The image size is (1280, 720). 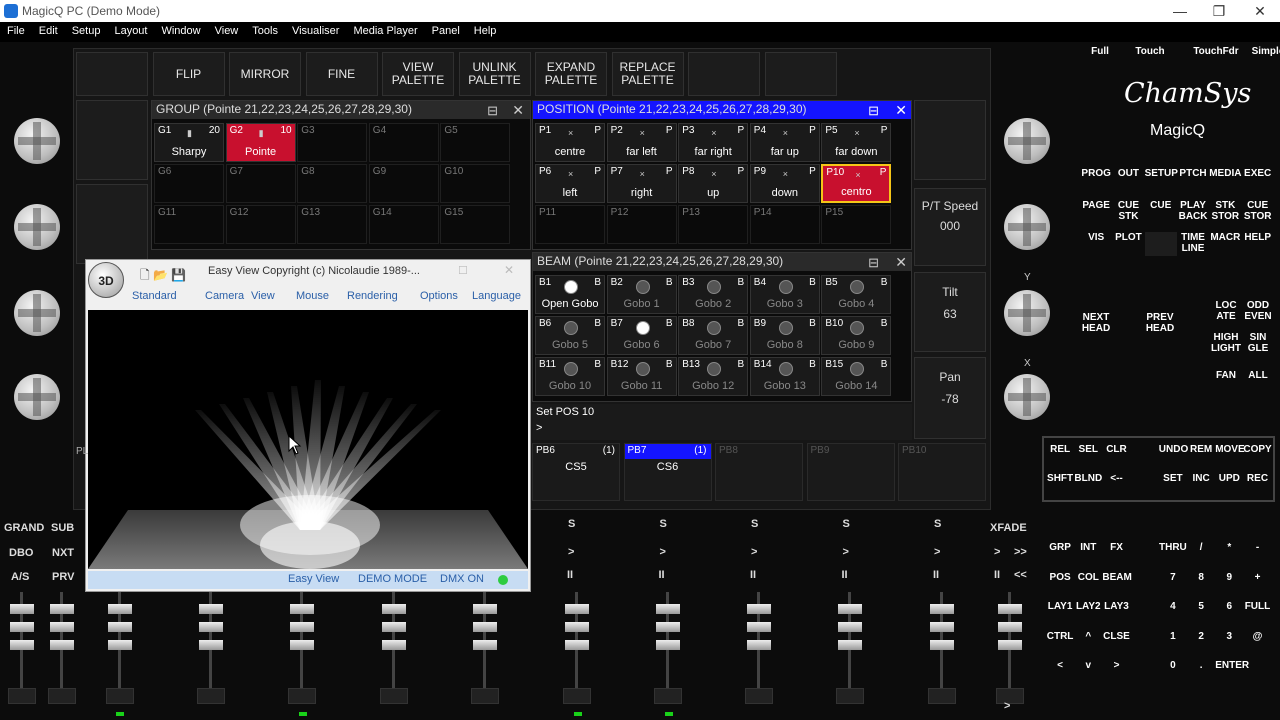 What do you see at coordinates (1258, 211) in the screenshot?
I see `key-cue-stor: CUE STOR` at bounding box center [1258, 211].